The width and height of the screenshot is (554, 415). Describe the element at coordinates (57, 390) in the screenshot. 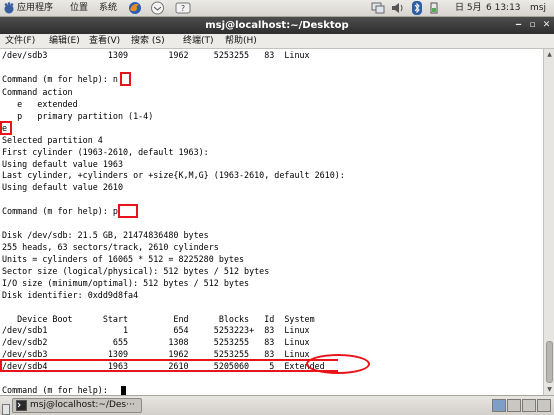

I see `command-prompt: Command (m for help):` at that location.